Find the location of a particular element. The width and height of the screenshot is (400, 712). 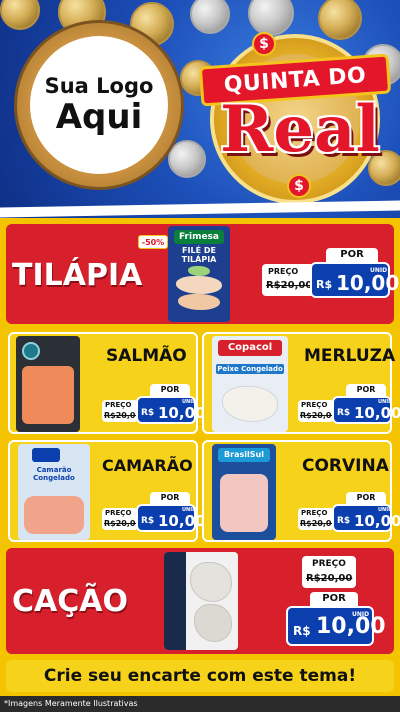

brand-label: Frimesa is located at coordinates (199, 237).